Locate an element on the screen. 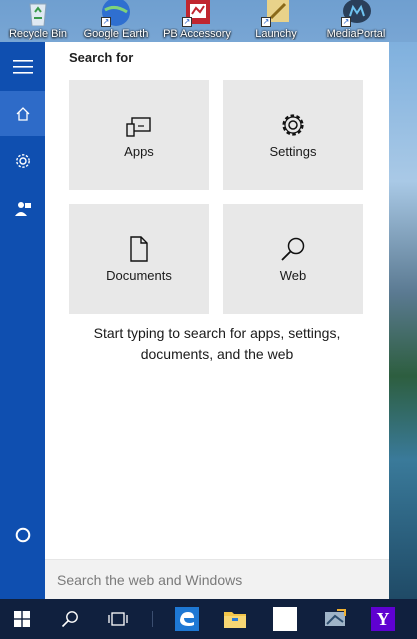 Image resolution: width=417 pixels, height=639 pixels. tile-documents: Documents is located at coordinates (139, 259).